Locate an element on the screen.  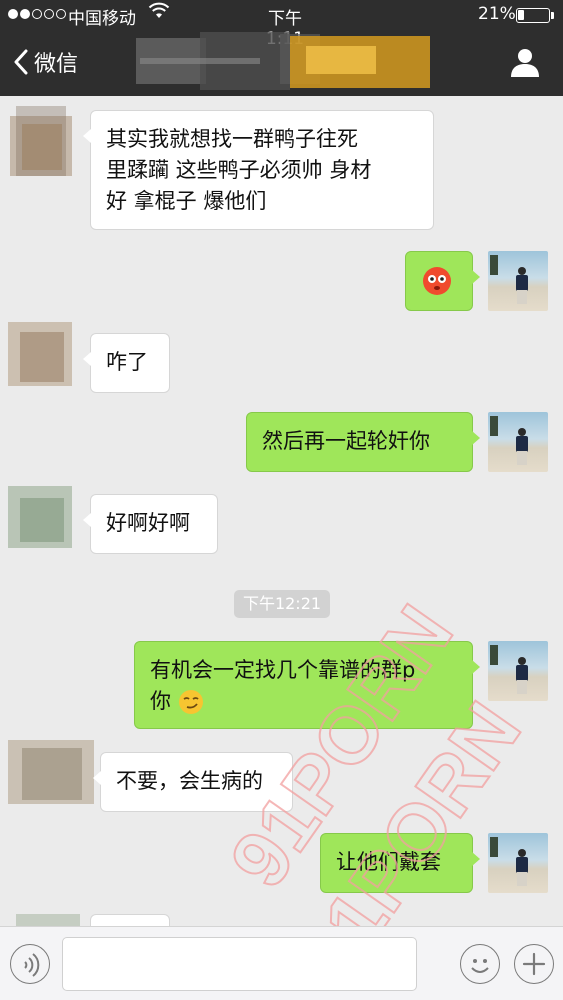
status-bar: 中国移动 下午1:11 21% is located at coordinates (281, 24).